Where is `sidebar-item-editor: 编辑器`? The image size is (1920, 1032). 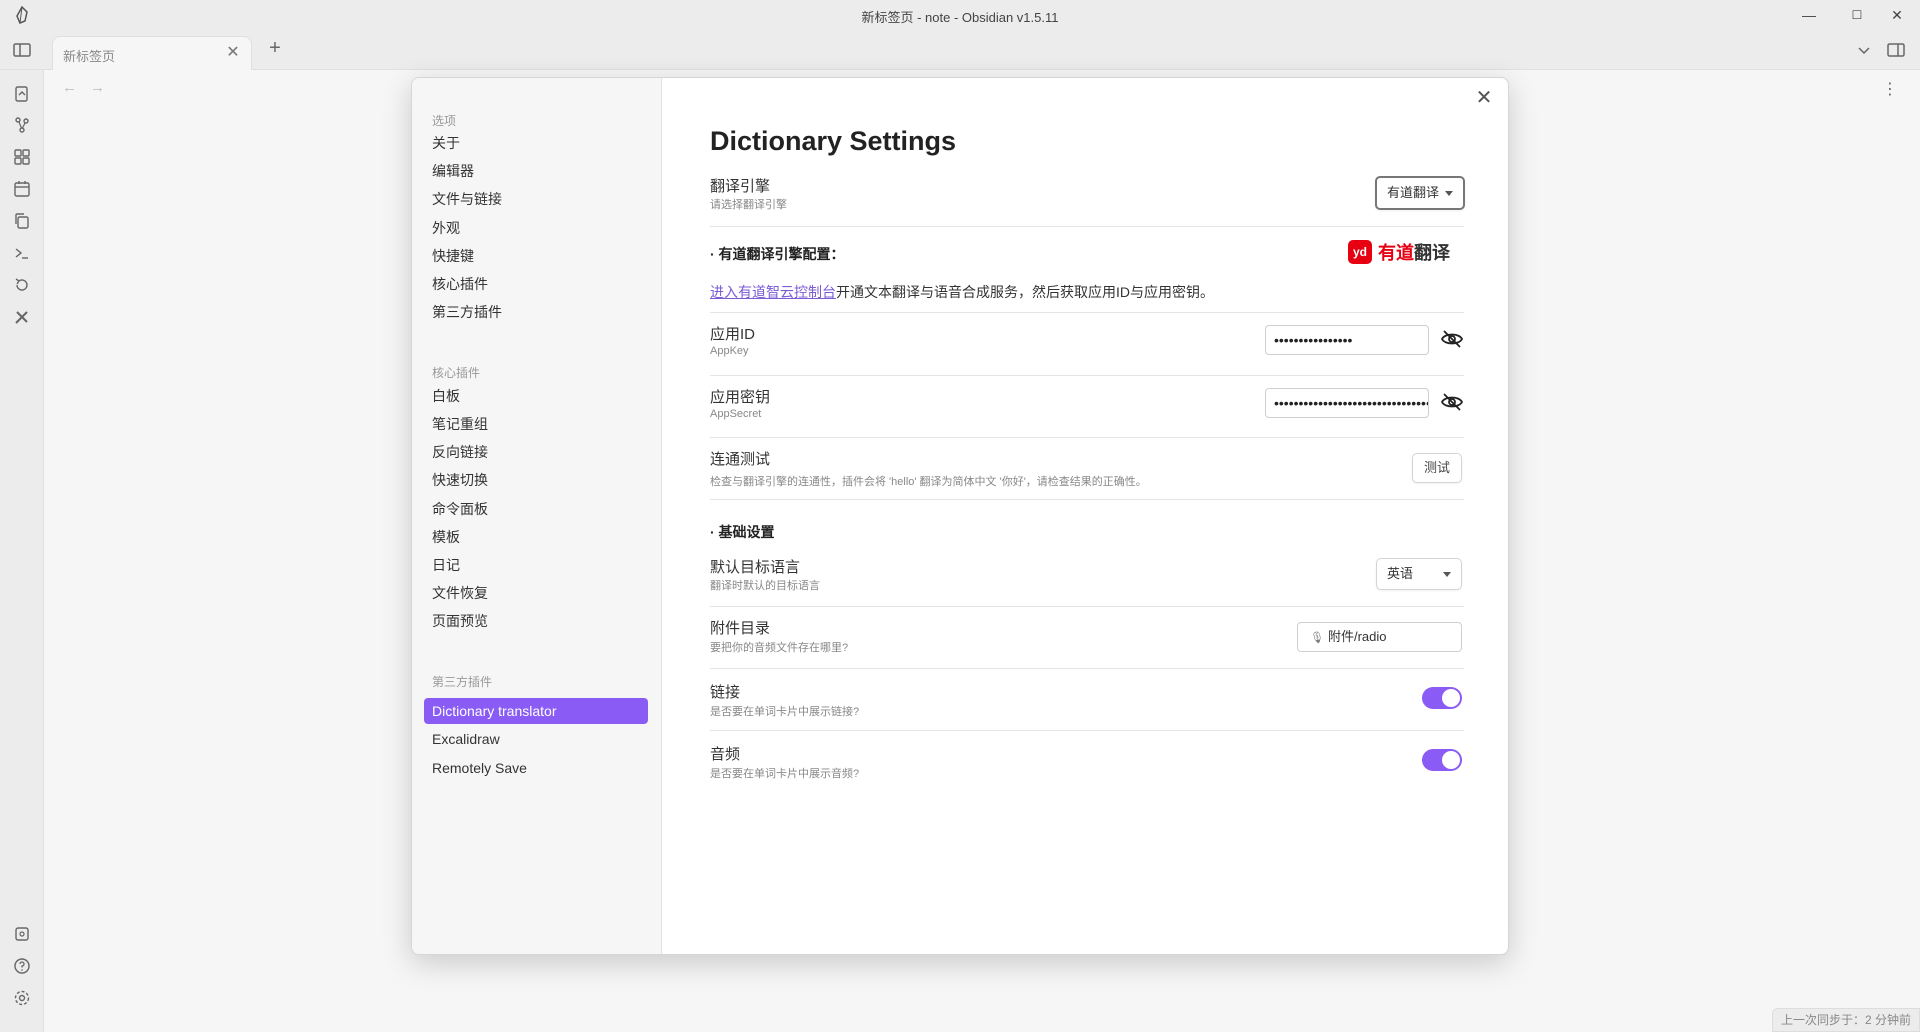 sidebar-item-editor: 编辑器 is located at coordinates (536, 171).